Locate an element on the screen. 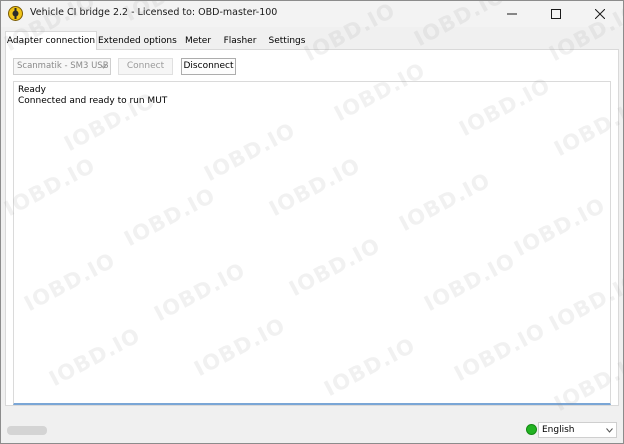  adapter-select: Scanmatik - SM3 USB is located at coordinates (62, 66).